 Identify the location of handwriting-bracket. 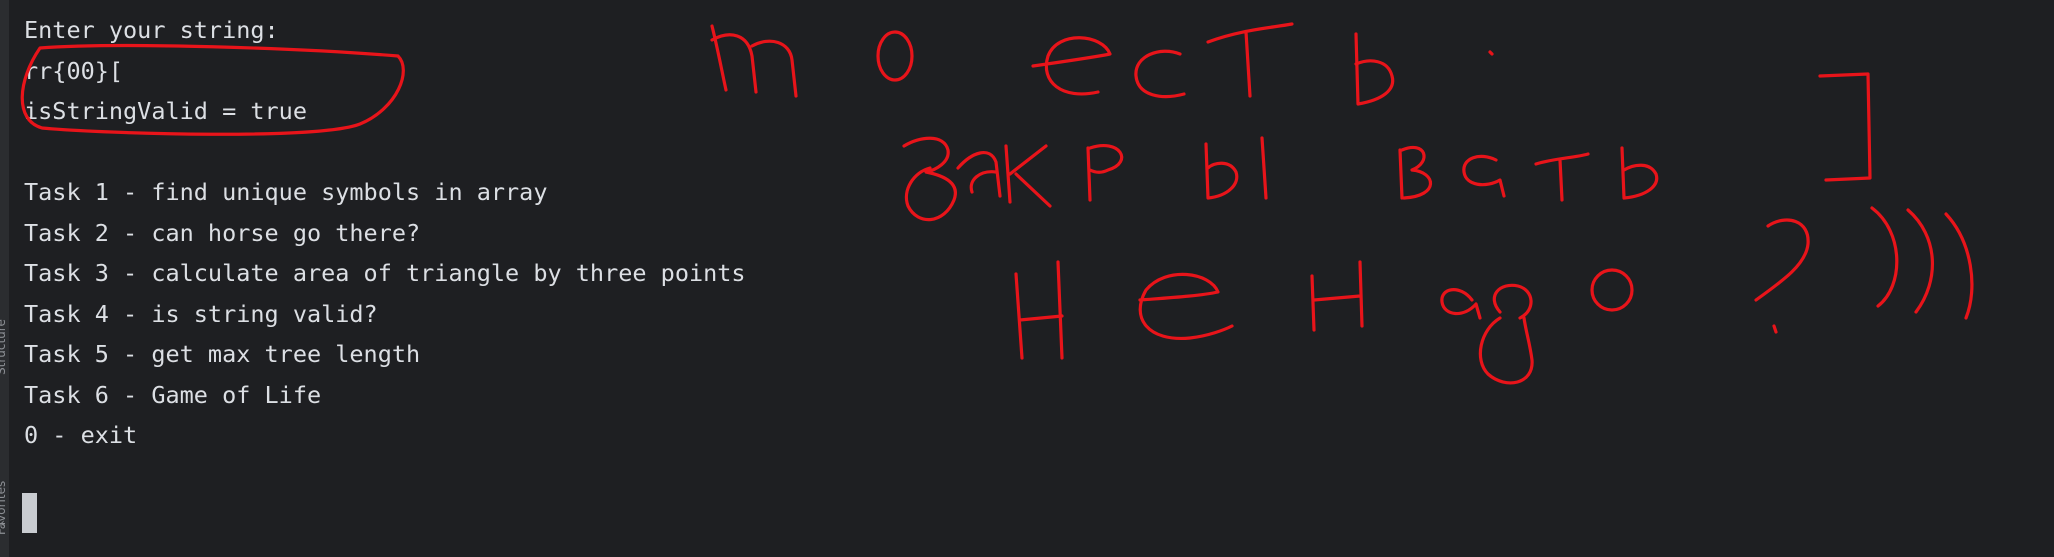
(1845, 127).